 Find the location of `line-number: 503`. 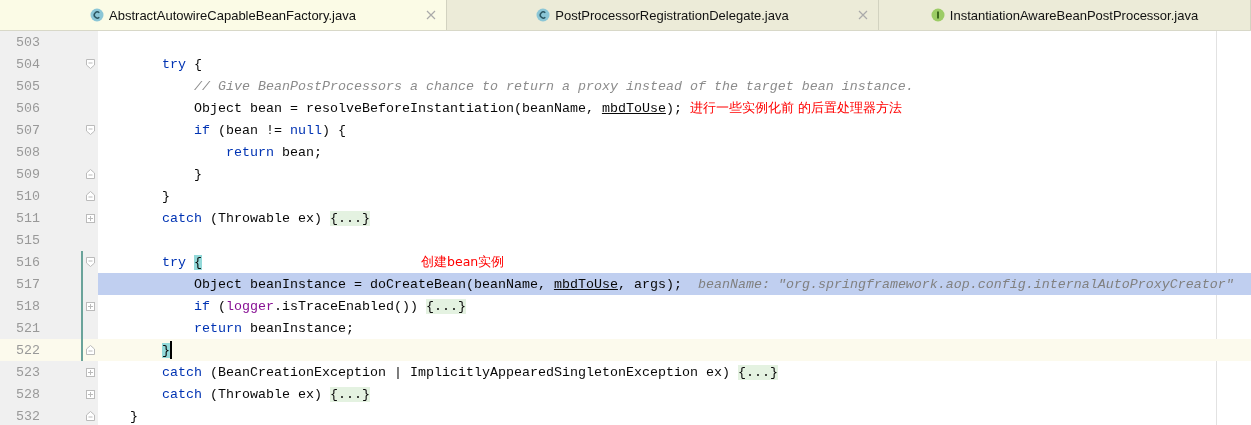

line-number: 503 is located at coordinates (27, 42).